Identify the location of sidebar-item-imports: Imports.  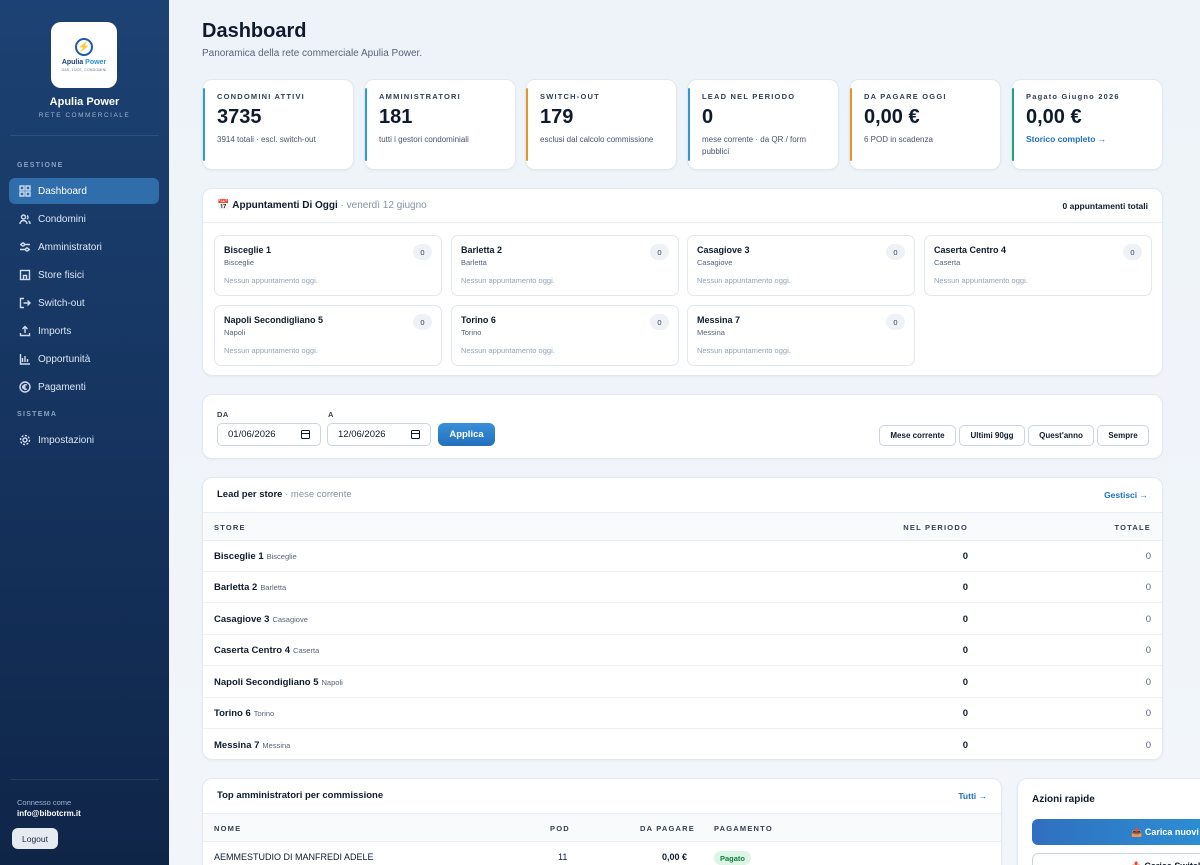
(84, 331).